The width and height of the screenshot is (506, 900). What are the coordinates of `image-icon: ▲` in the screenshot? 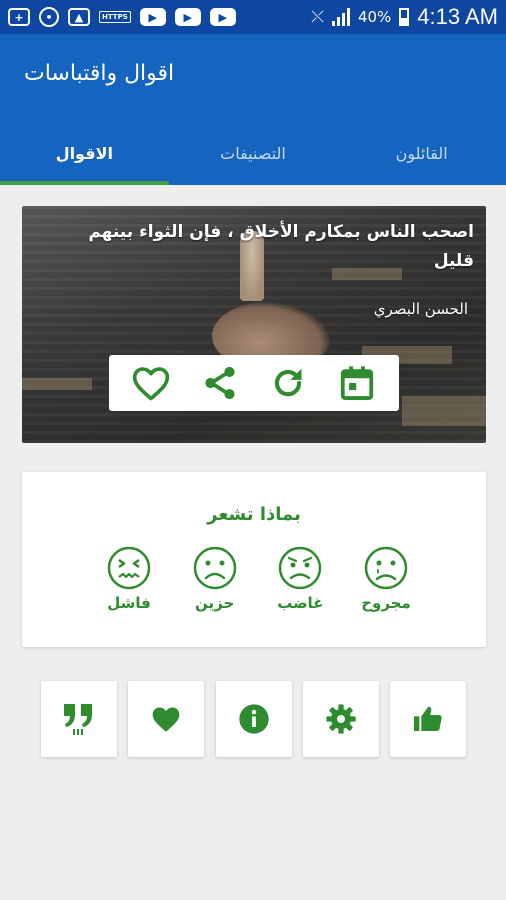 It's located at (79, 17).